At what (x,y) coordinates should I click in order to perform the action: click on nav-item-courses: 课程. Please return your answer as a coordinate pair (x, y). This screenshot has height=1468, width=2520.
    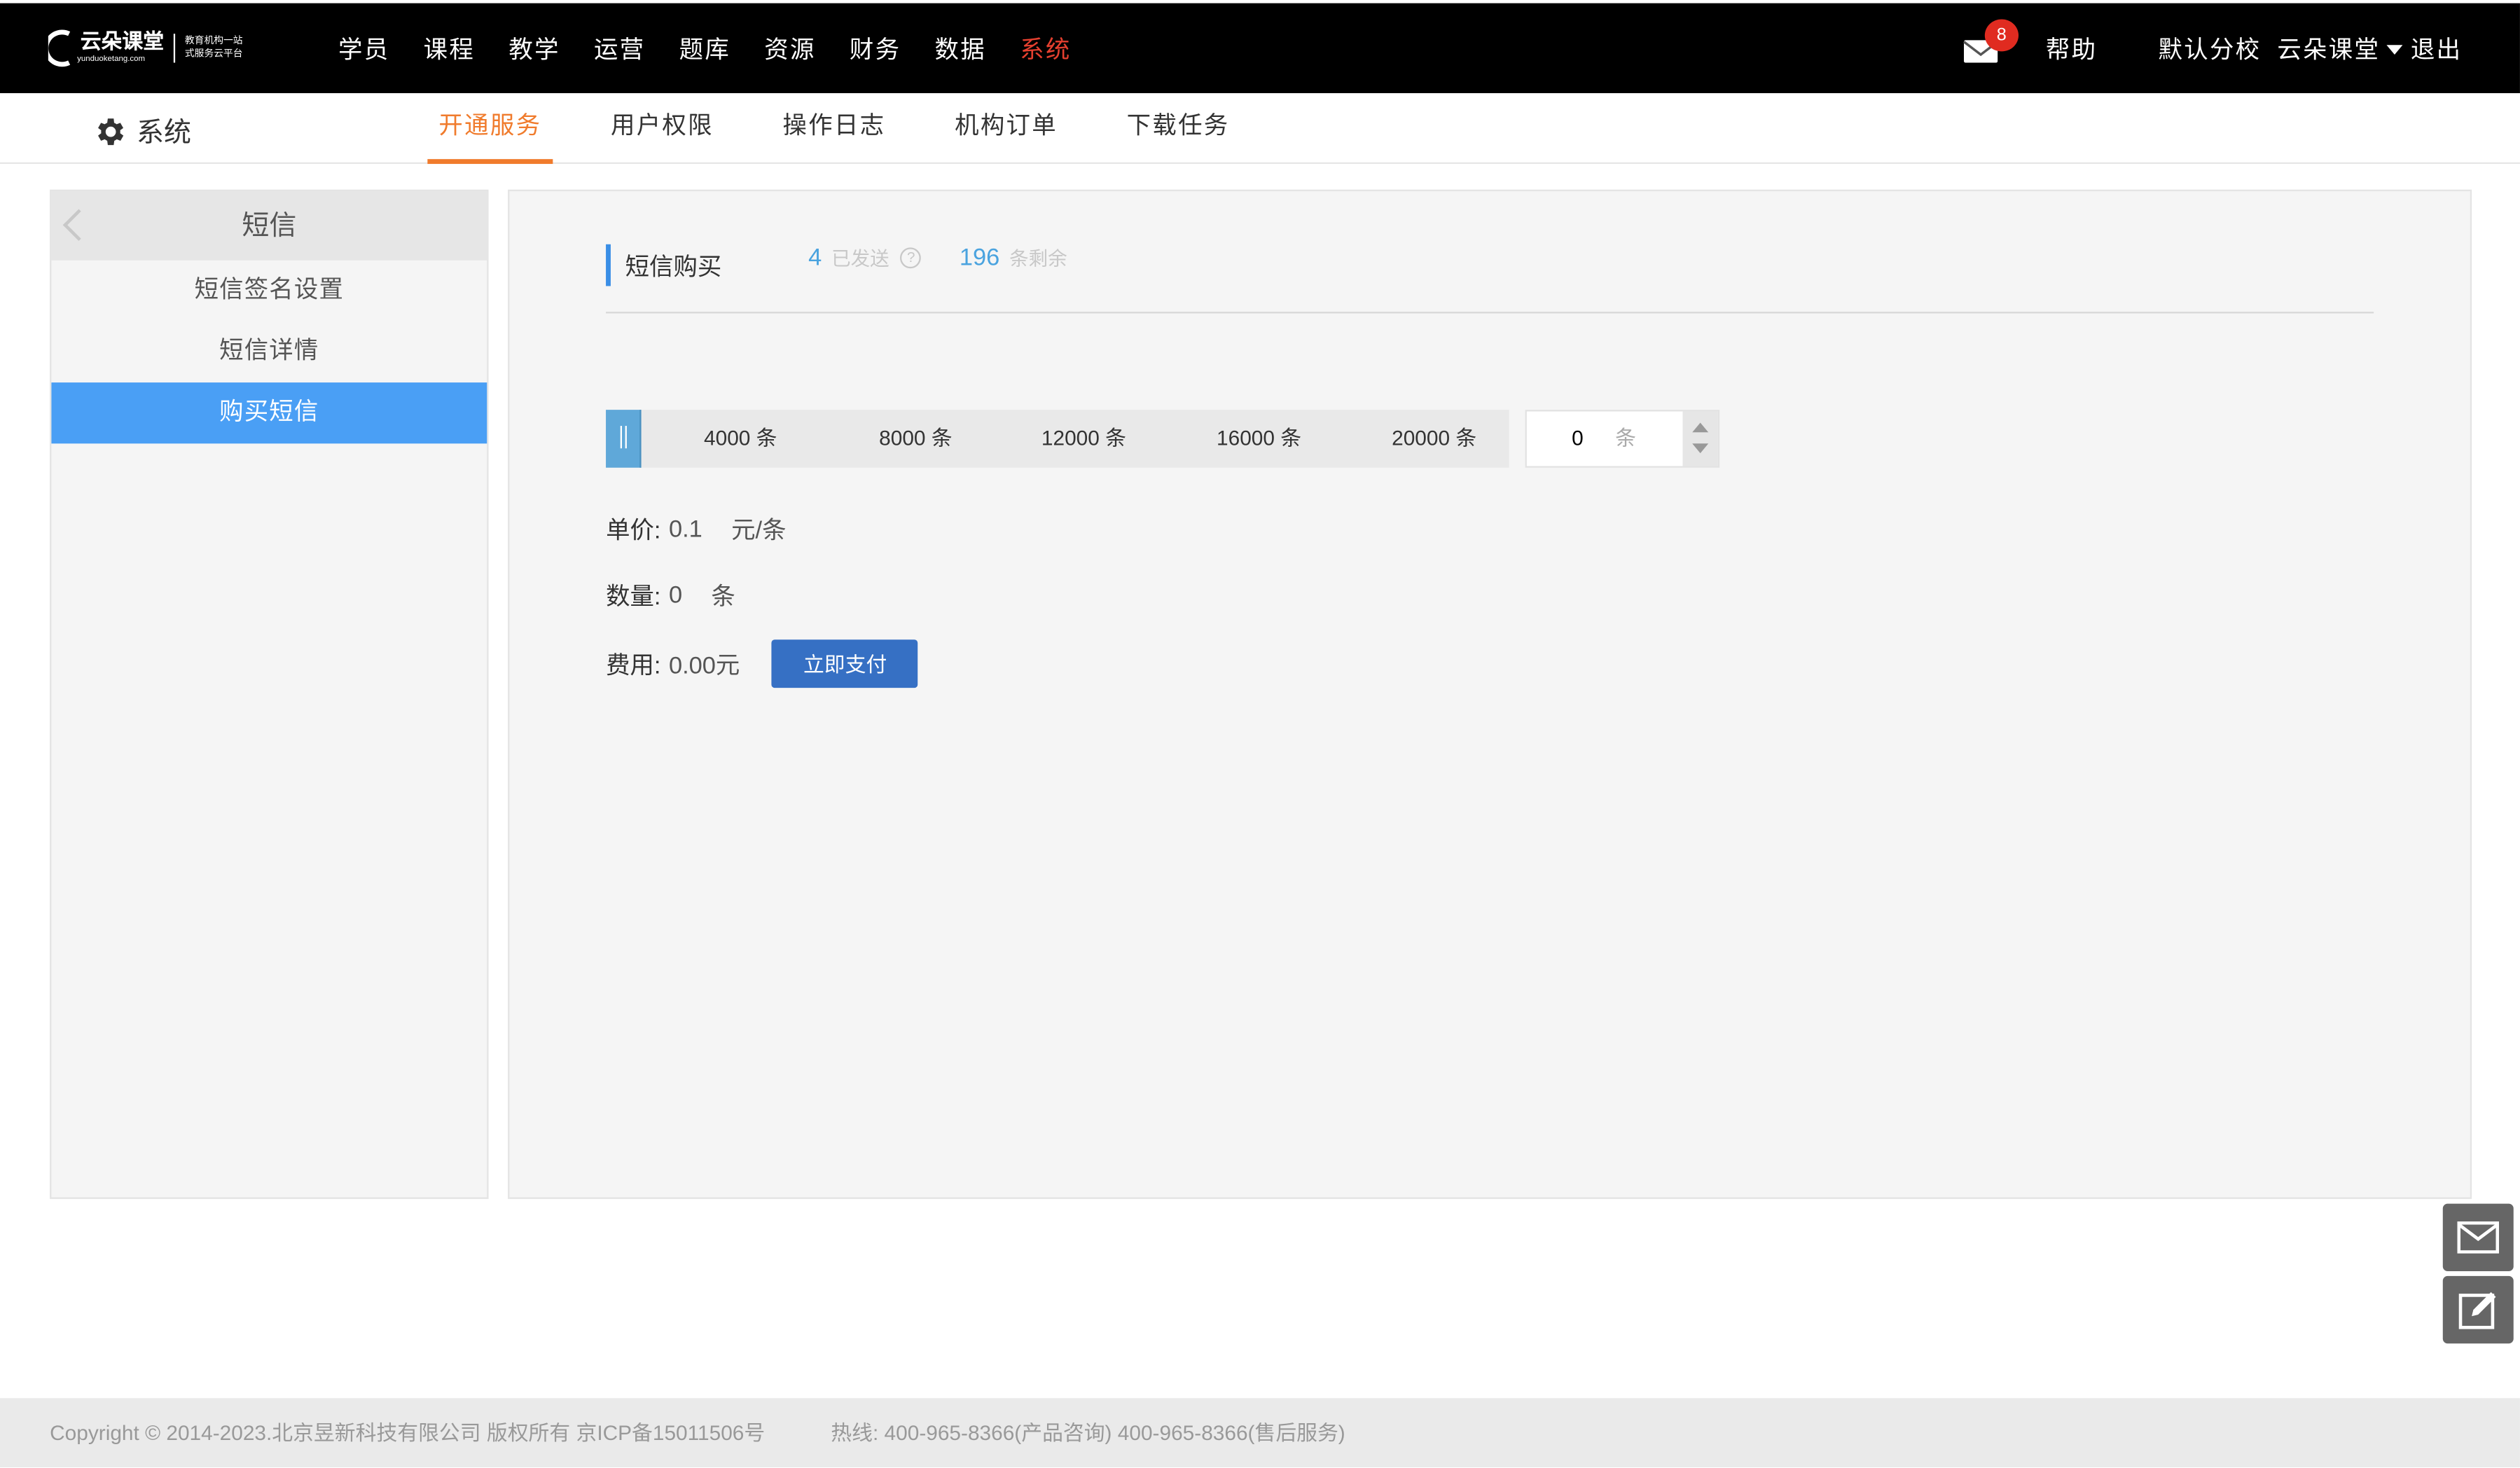
    Looking at the image, I should click on (449, 48).